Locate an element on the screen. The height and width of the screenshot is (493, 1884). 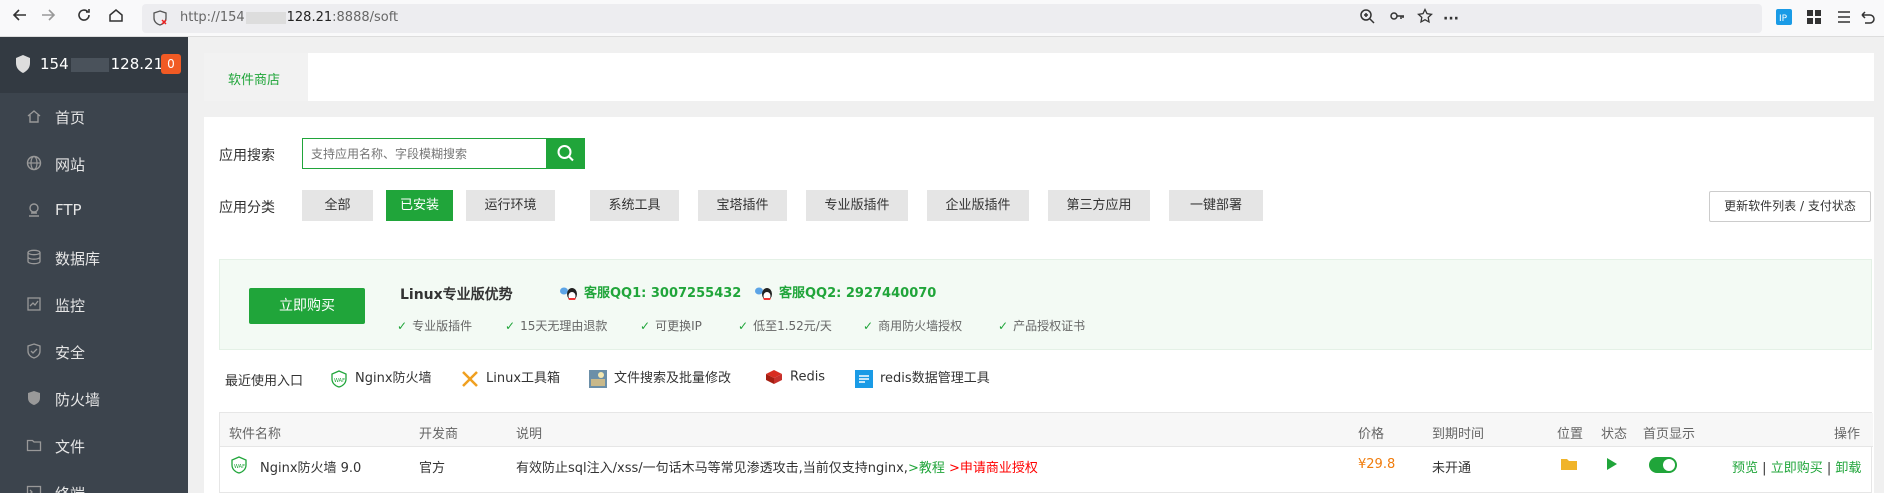
firewall-icon is located at coordinates (35, 399).